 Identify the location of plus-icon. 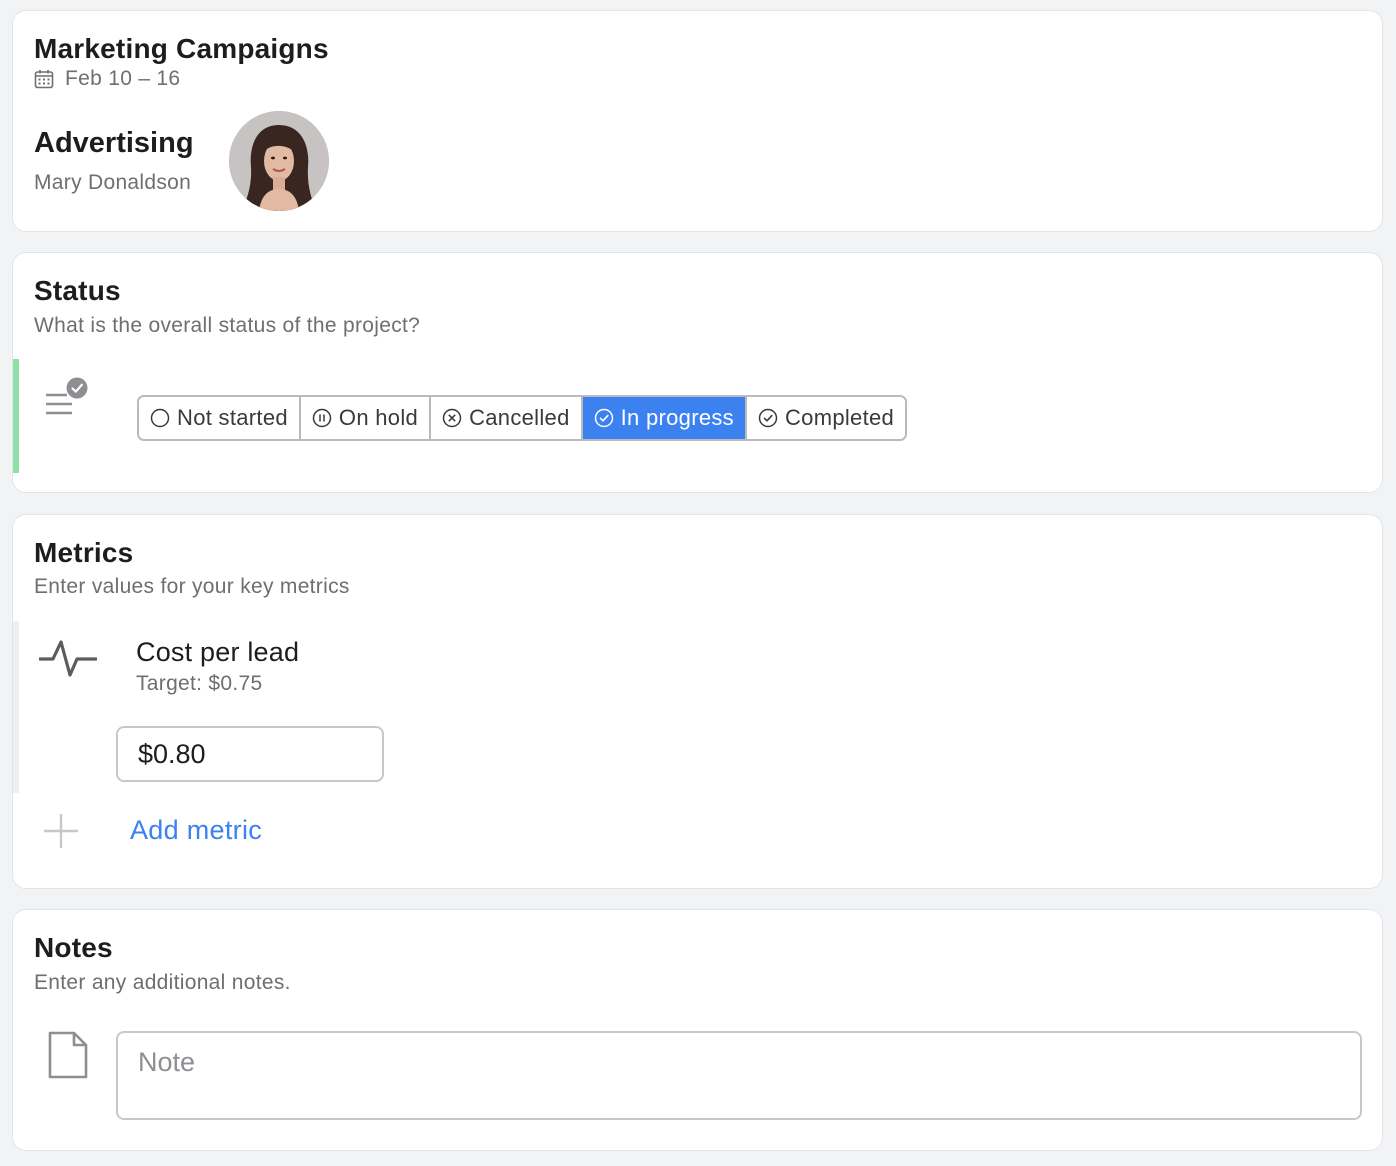
(61, 833).